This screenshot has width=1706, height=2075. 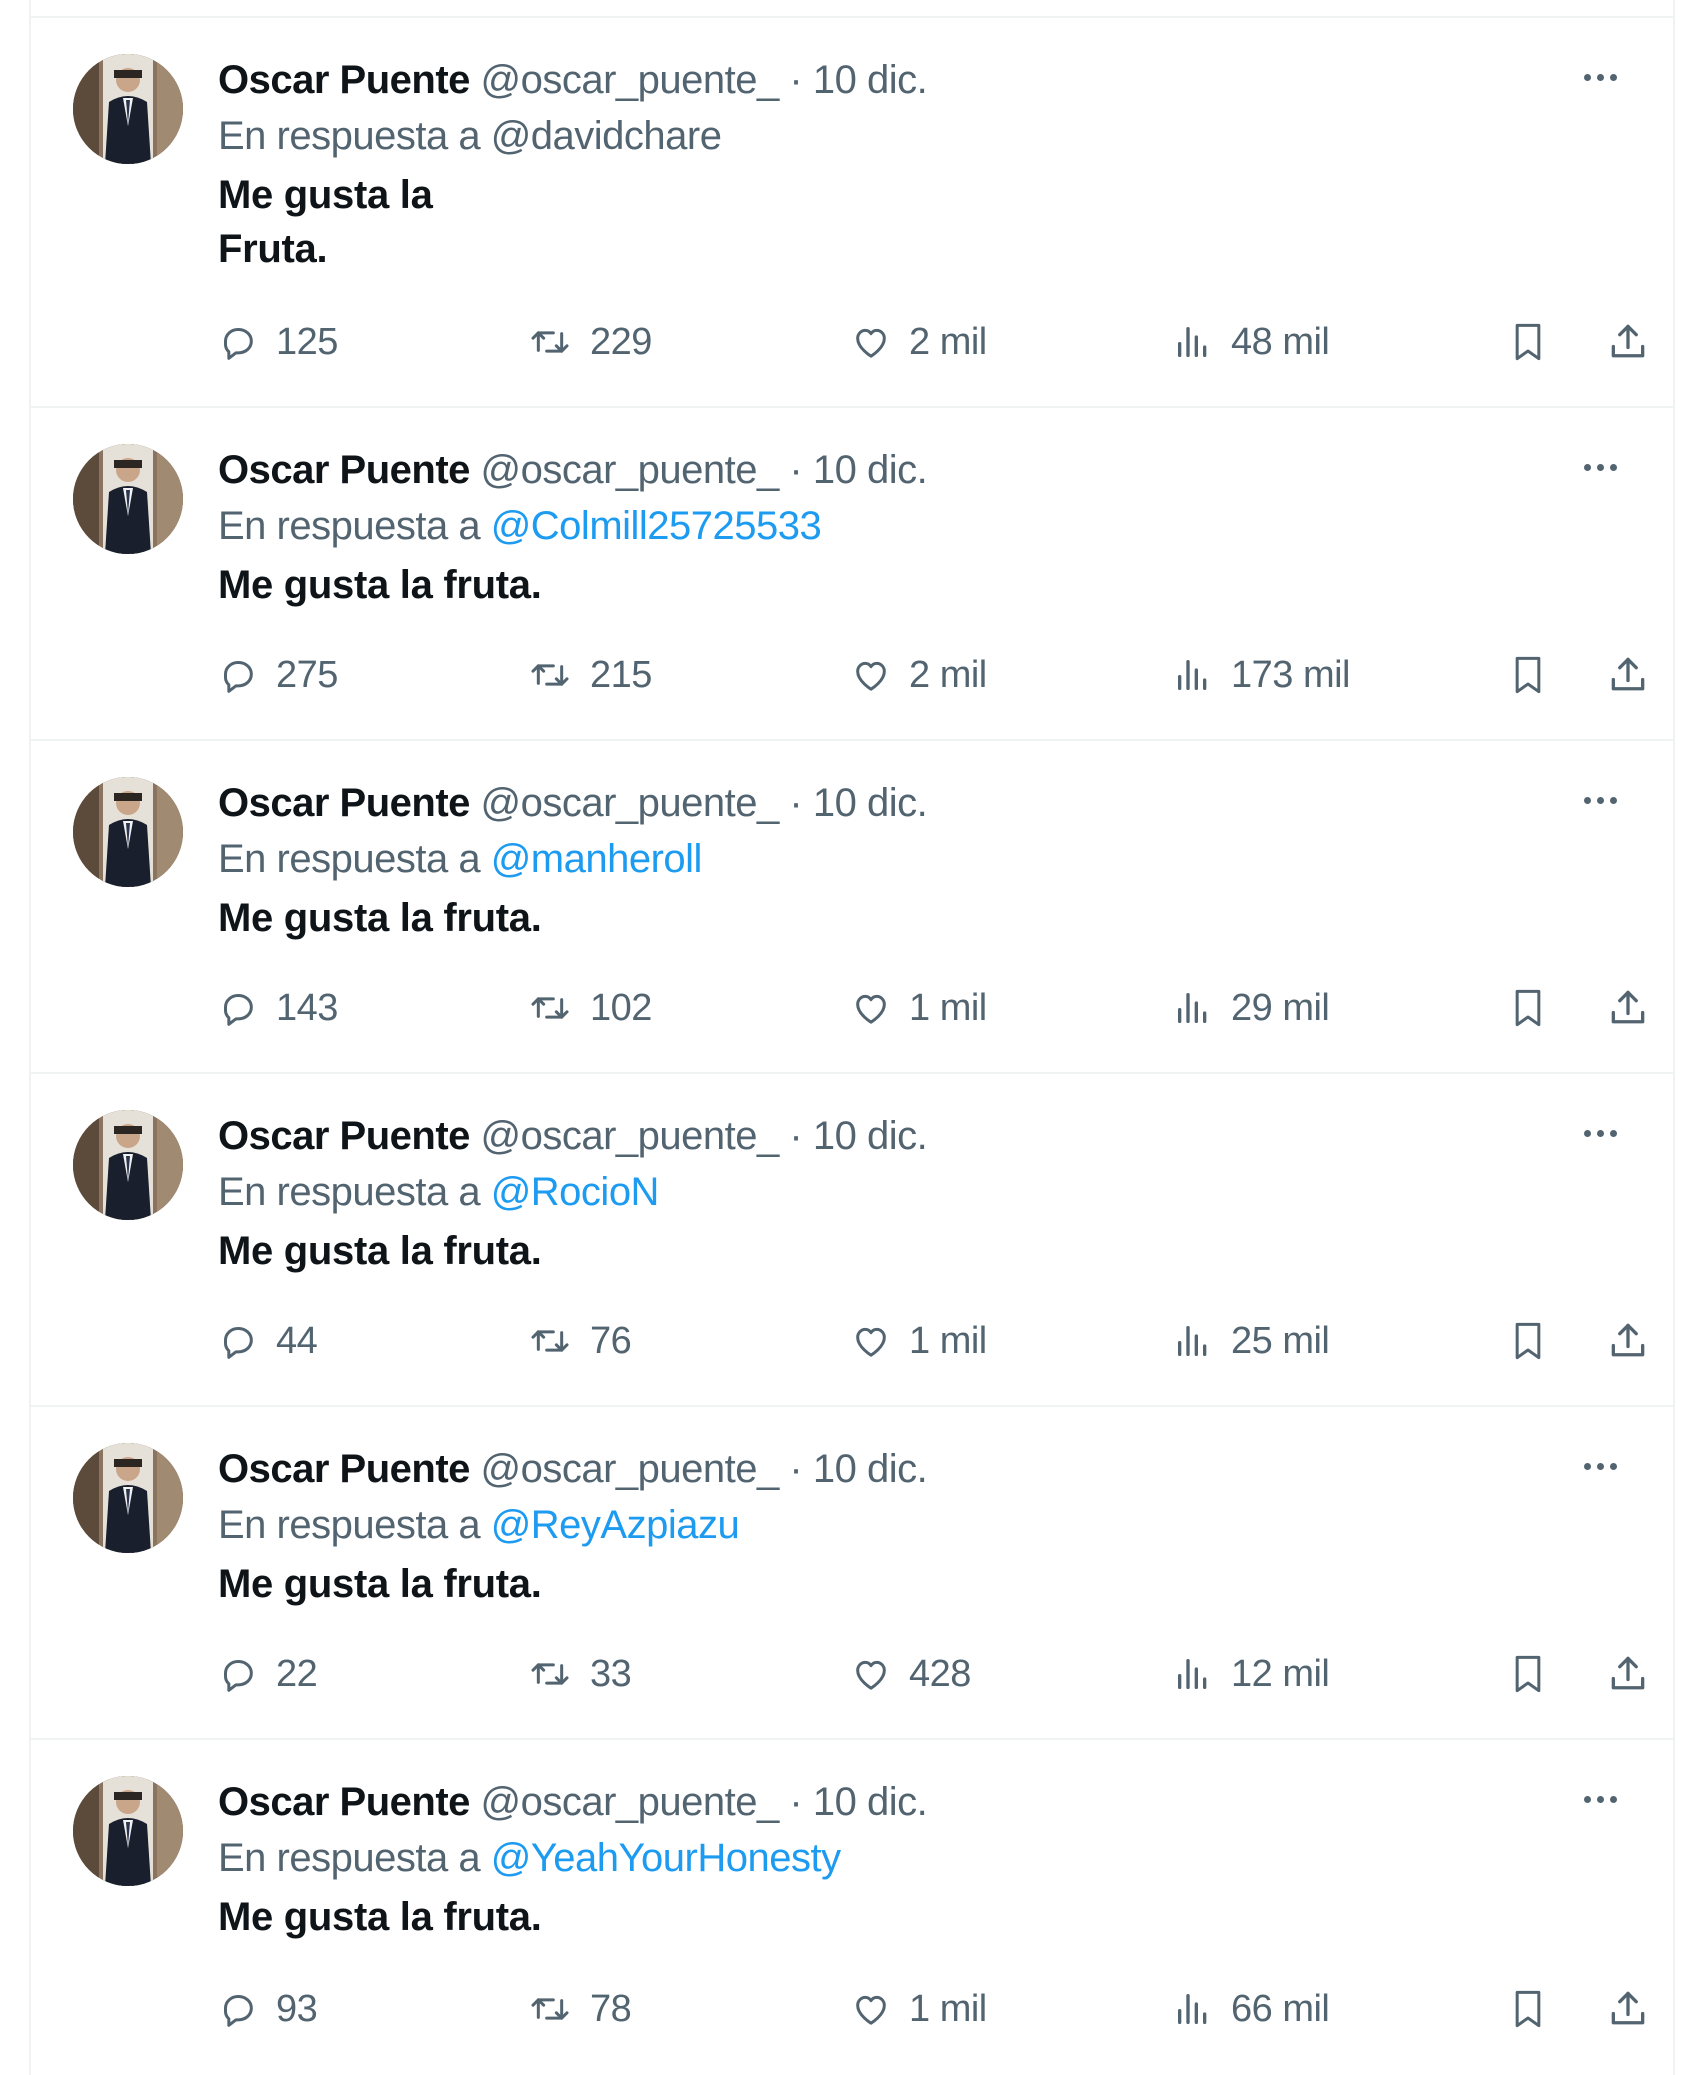 What do you see at coordinates (1251, 342) in the screenshot?
I see `views-button: 48 mil` at bounding box center [1251, 342].